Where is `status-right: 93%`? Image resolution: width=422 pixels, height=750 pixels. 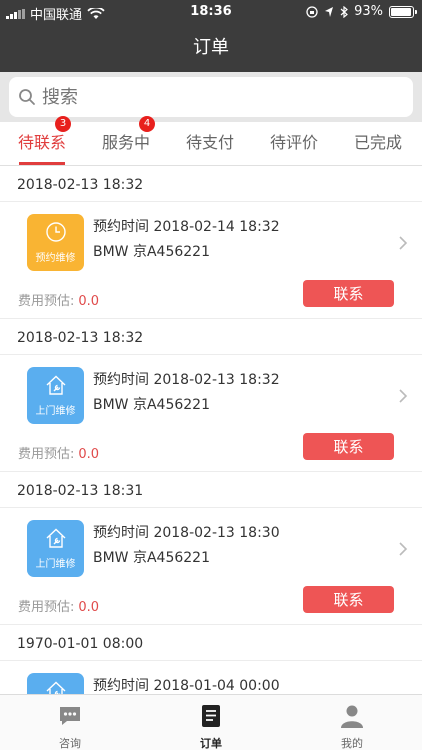 status-right: 93% is located at coordinates (361, 11).